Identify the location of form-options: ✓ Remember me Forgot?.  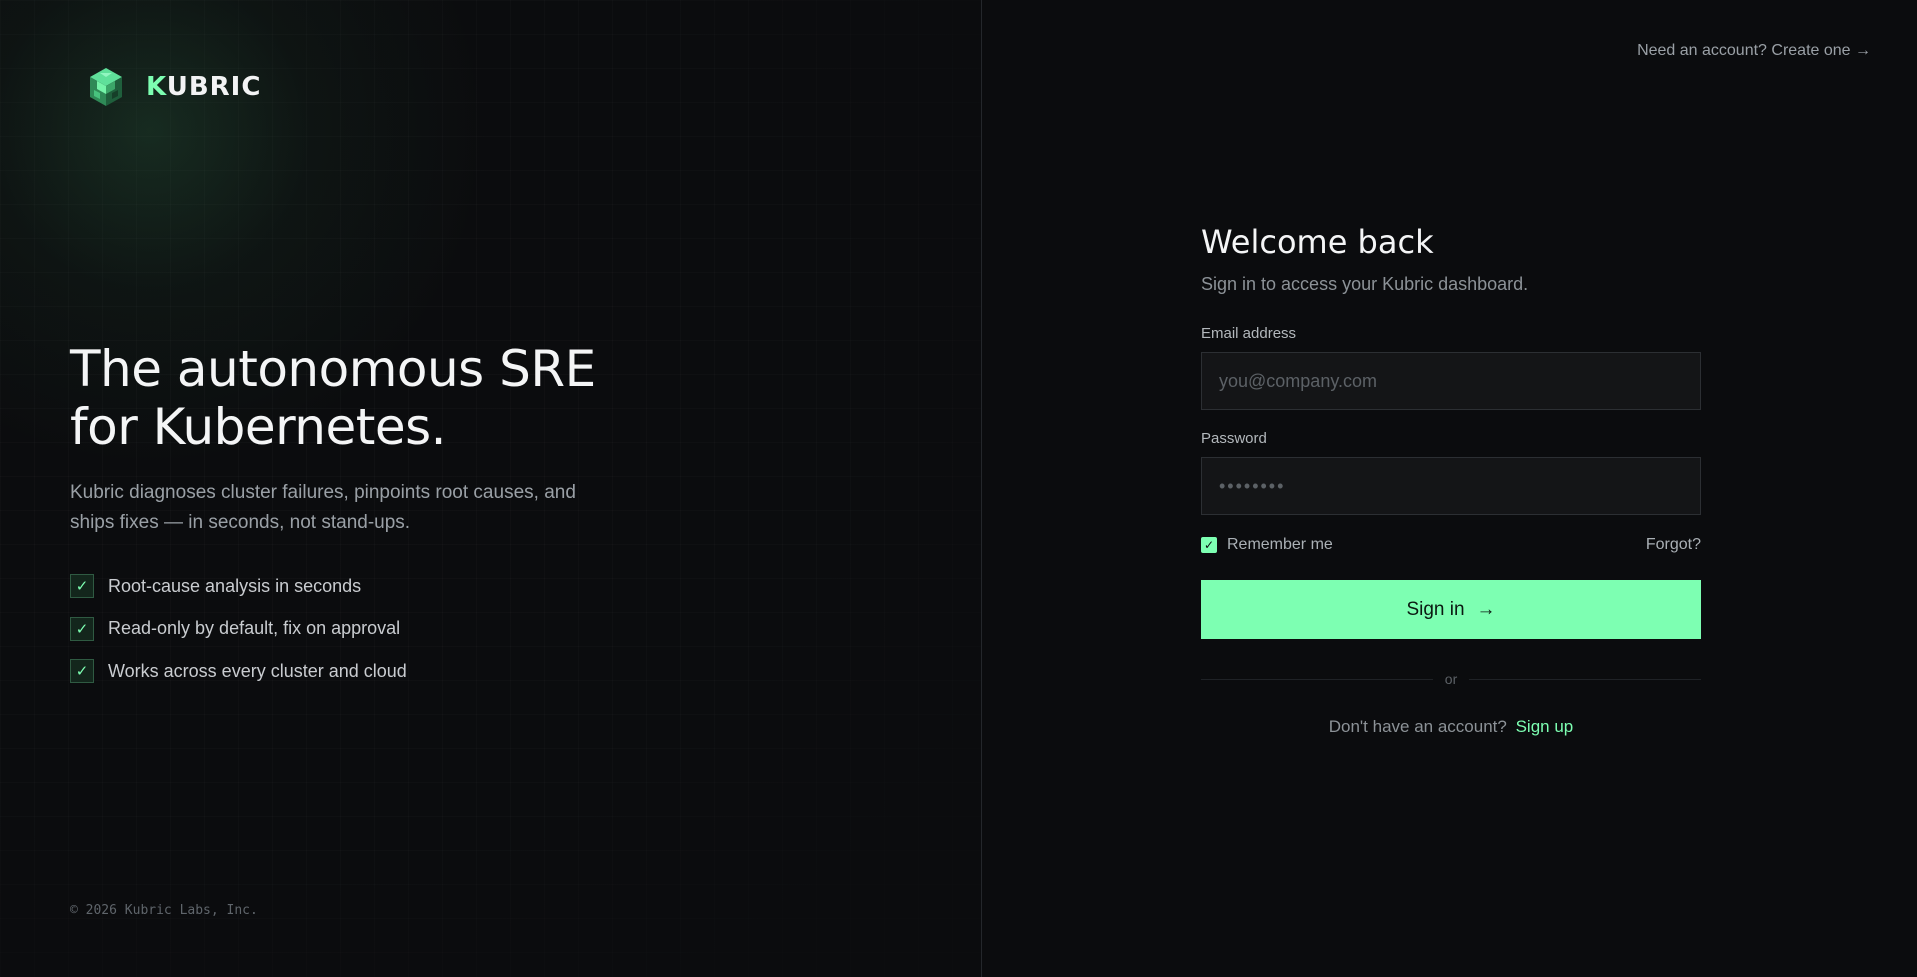
(1451, 545).